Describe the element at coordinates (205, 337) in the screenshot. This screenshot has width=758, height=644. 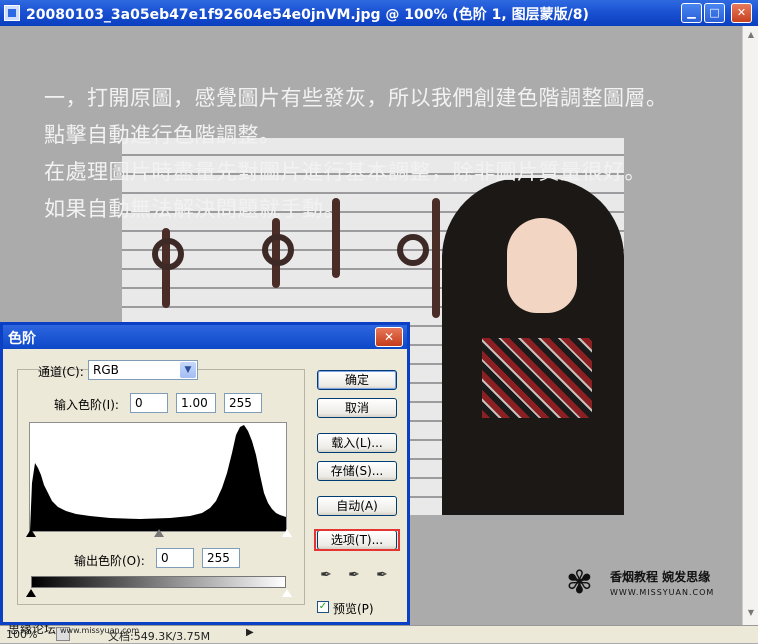
I see `dialog-titlebar: 色阶 ✕` at that location.